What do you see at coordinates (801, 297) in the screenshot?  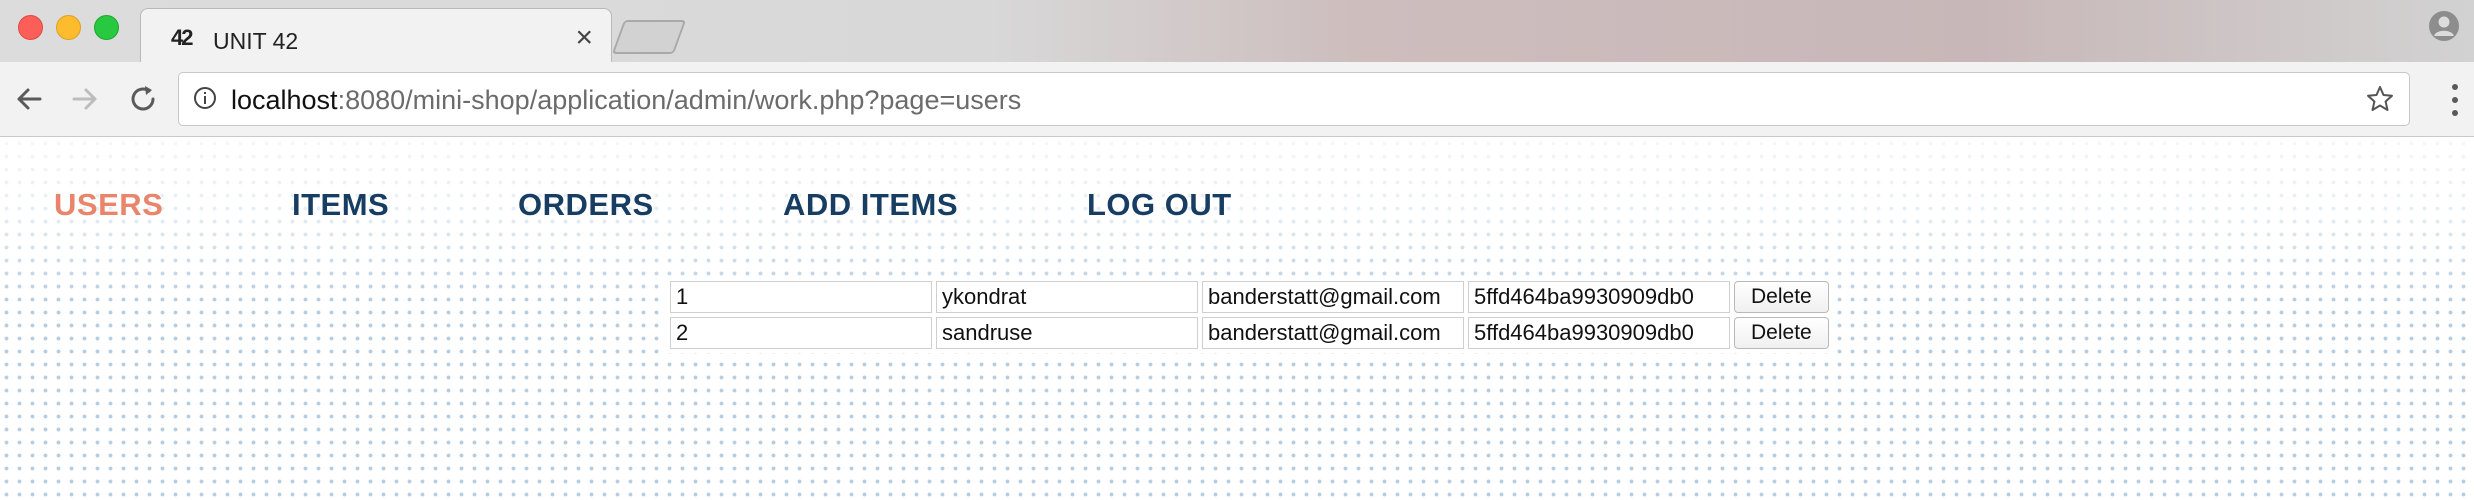 I see `user-id-cell: 1` at bounding box center [801, 297].